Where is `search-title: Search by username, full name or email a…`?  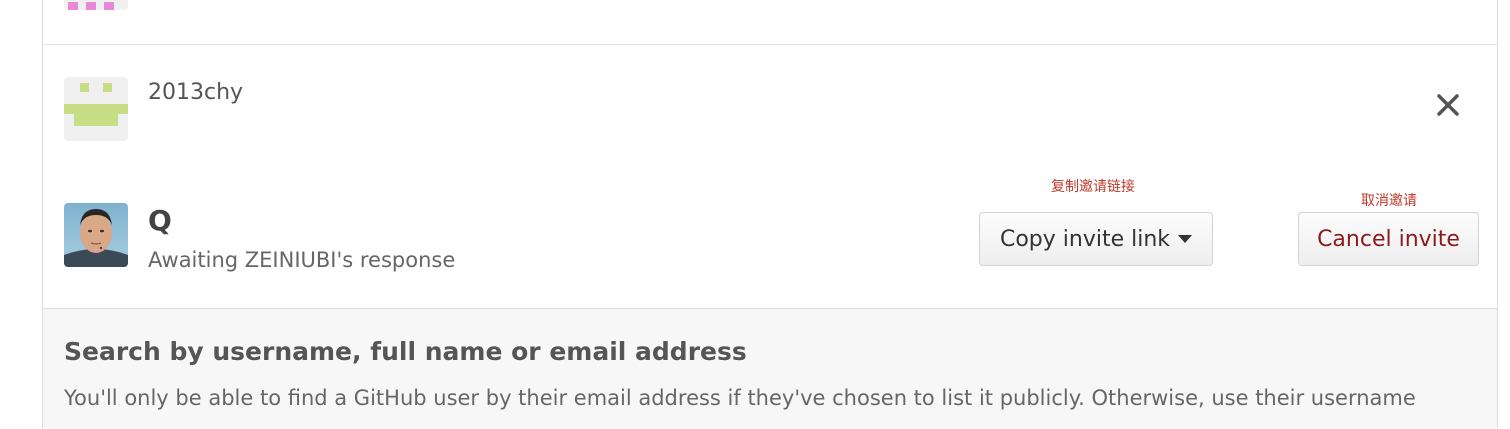
search-title: Search by username, full name or email a… is located at coordinates (405, 351).